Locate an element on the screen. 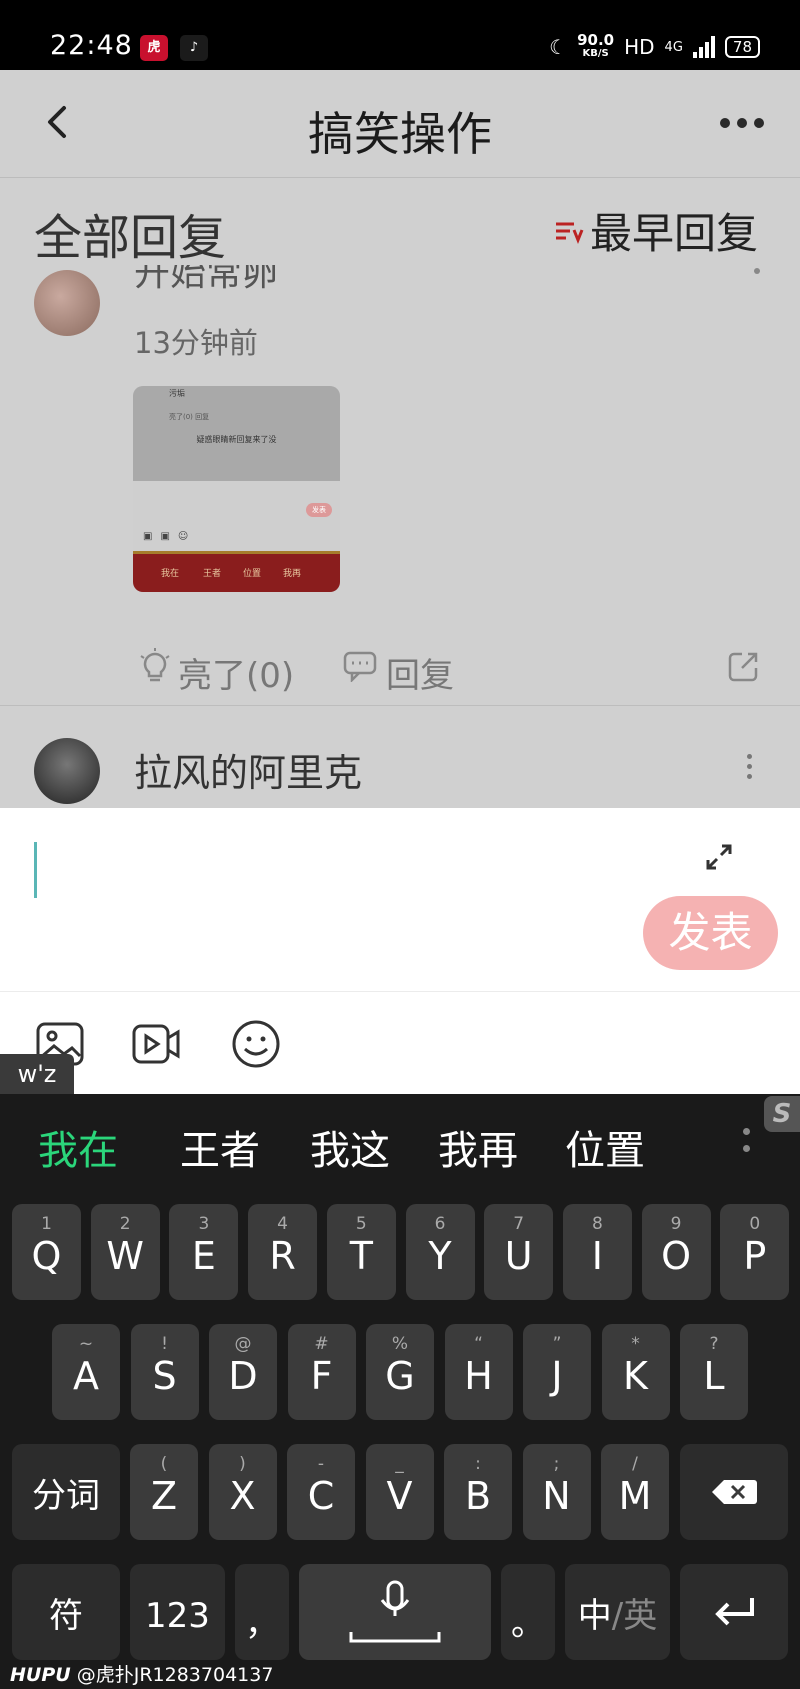  key-t: 5T is located at coordinates (361, 1252).